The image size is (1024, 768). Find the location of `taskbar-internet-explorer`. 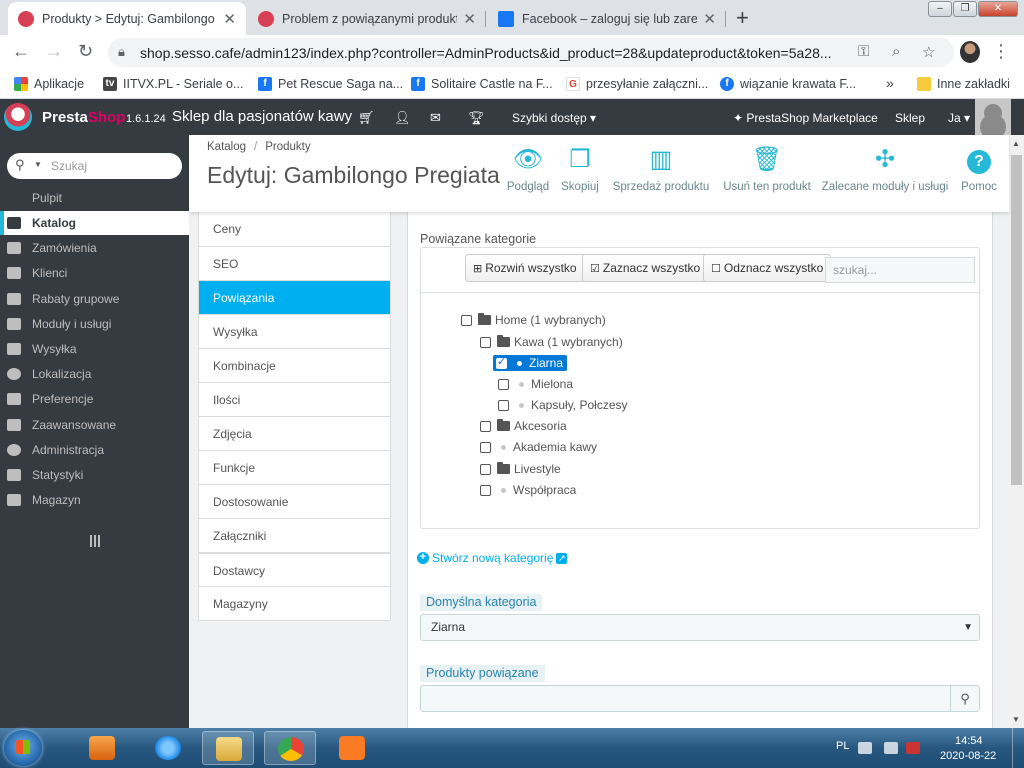

taskbar-internet-explorer is located at coordinates (168, 748).